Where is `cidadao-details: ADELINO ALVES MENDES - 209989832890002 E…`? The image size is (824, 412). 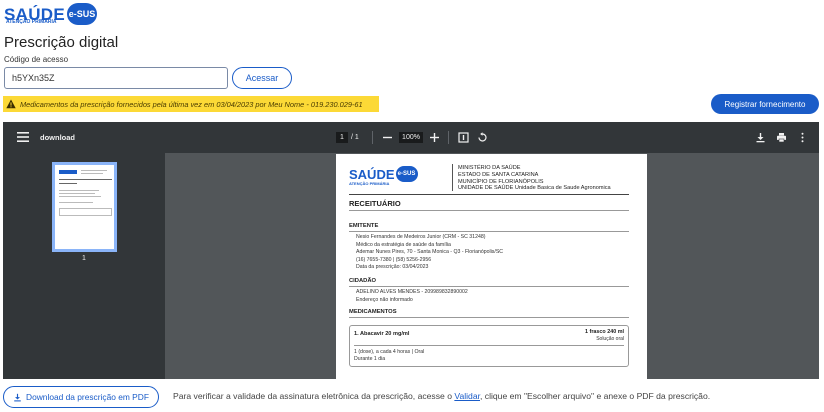
cidadao-details: ADELINO ALVES MENDES - 209989832890002 E… is located at coordinates (412, 296).